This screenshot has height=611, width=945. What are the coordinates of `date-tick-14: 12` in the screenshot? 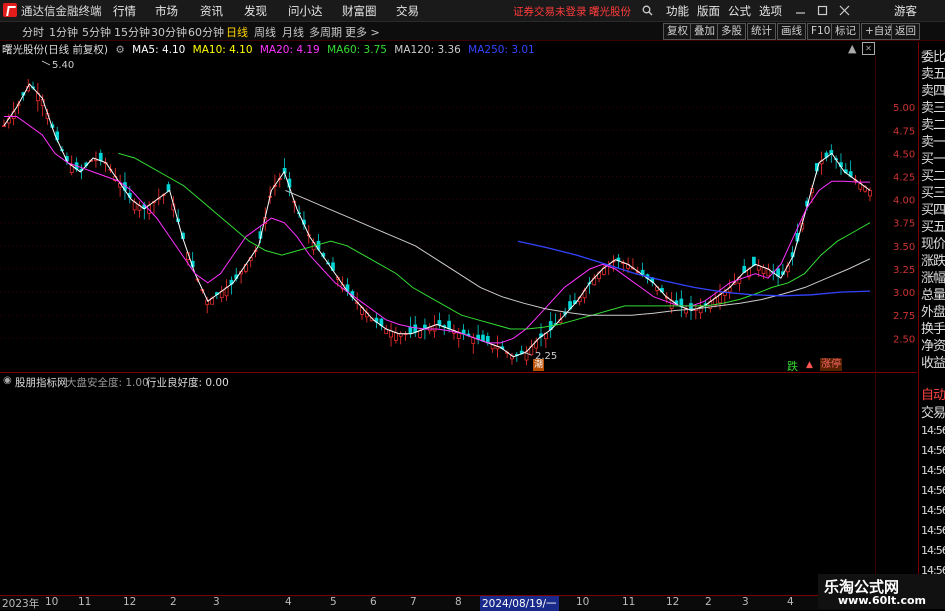 It's located at (673, 602).